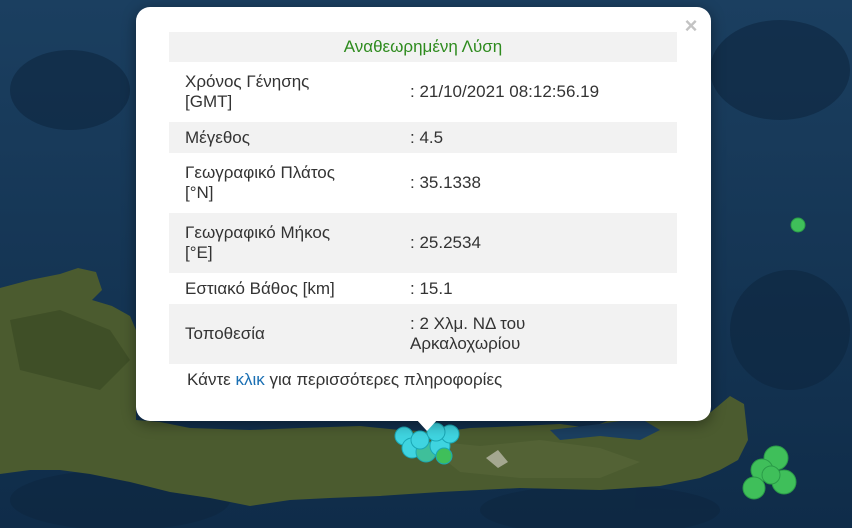  I want to click on magnitude-label: Μέγεθος, so click(283, 137).